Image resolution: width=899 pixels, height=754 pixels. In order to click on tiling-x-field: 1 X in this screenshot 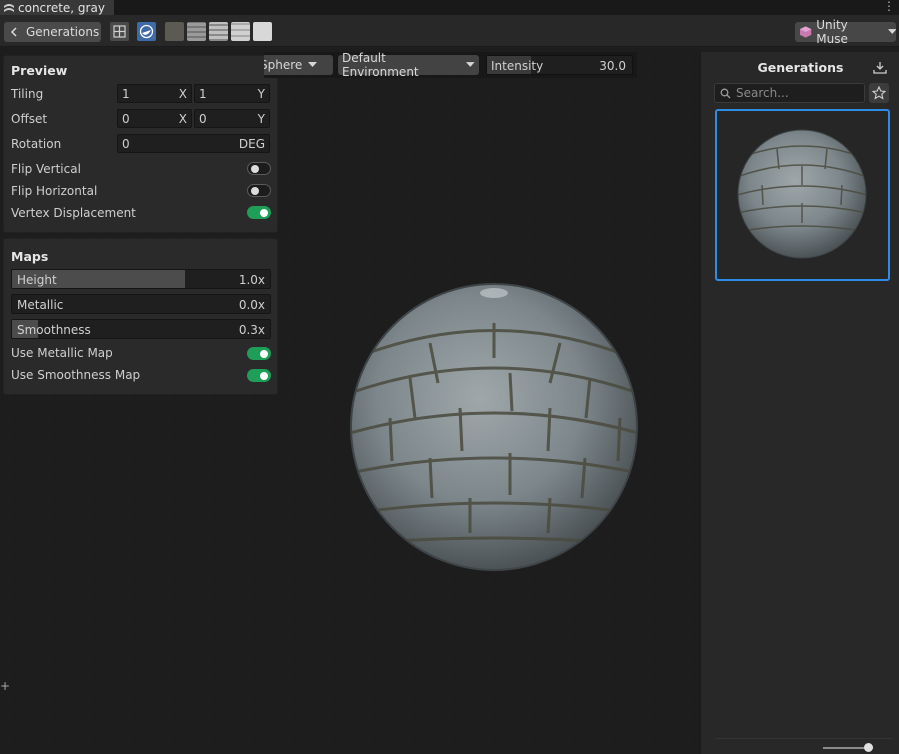, I will do `click(154, 93)`.